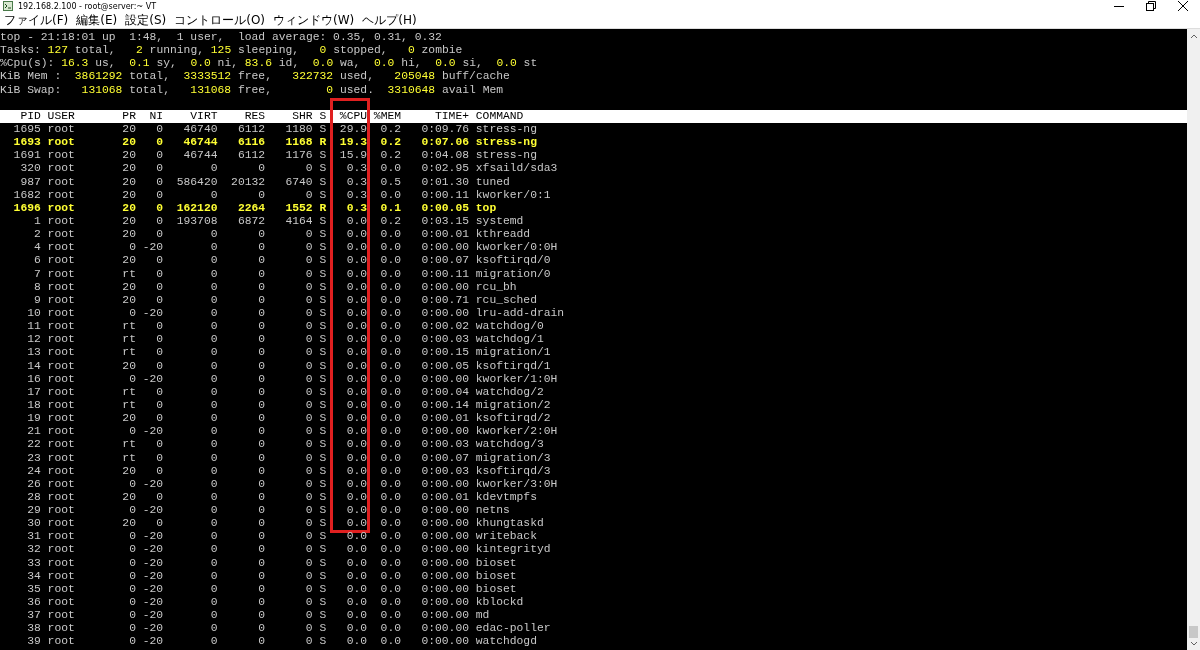 The width and height of the screenshot is (1200, 650). I want to click on table-cell-text: khungtaskd, so click(510, 524).